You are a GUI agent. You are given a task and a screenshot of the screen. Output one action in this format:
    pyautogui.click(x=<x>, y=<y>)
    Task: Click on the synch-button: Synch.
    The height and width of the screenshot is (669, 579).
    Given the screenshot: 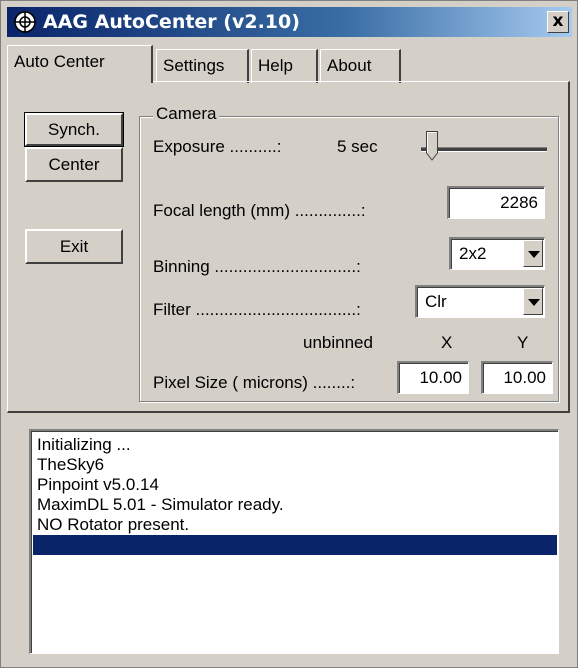 What is the action you would take?
    pyautogui.click(x=74, y=129)
    